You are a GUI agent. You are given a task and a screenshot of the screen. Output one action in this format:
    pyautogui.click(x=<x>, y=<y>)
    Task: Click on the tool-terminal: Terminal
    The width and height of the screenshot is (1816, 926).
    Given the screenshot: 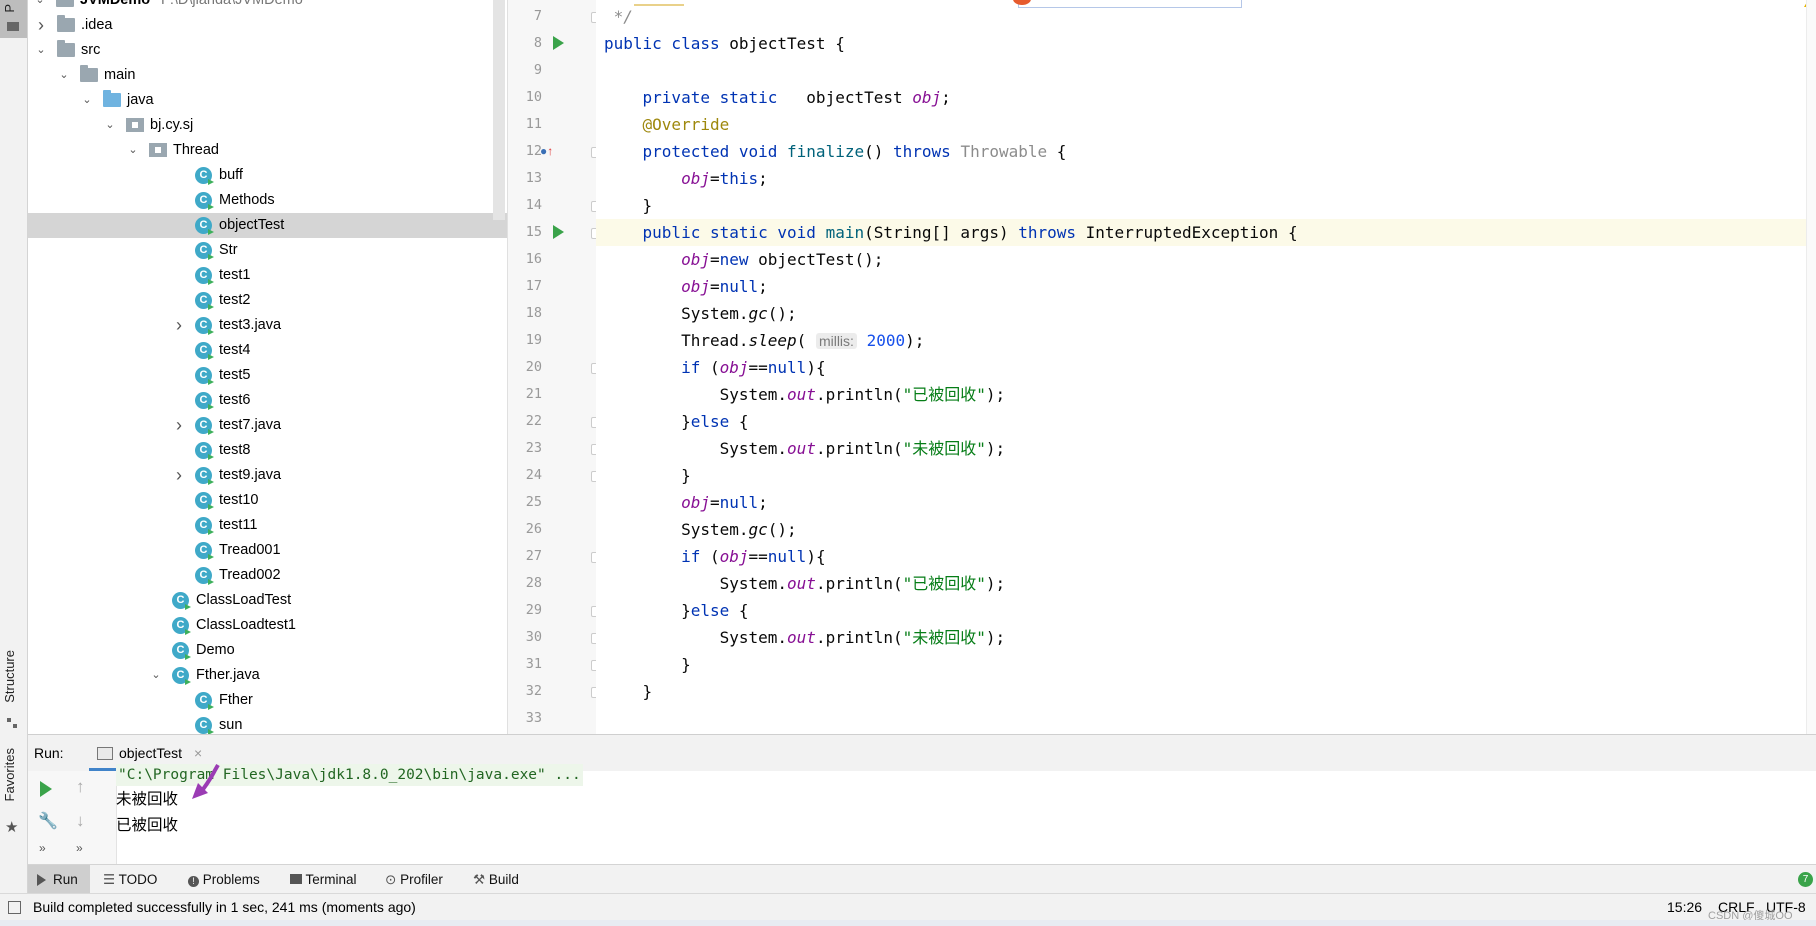 What is the action you would take?
    pyautogui.click(x=323, y=879)
    